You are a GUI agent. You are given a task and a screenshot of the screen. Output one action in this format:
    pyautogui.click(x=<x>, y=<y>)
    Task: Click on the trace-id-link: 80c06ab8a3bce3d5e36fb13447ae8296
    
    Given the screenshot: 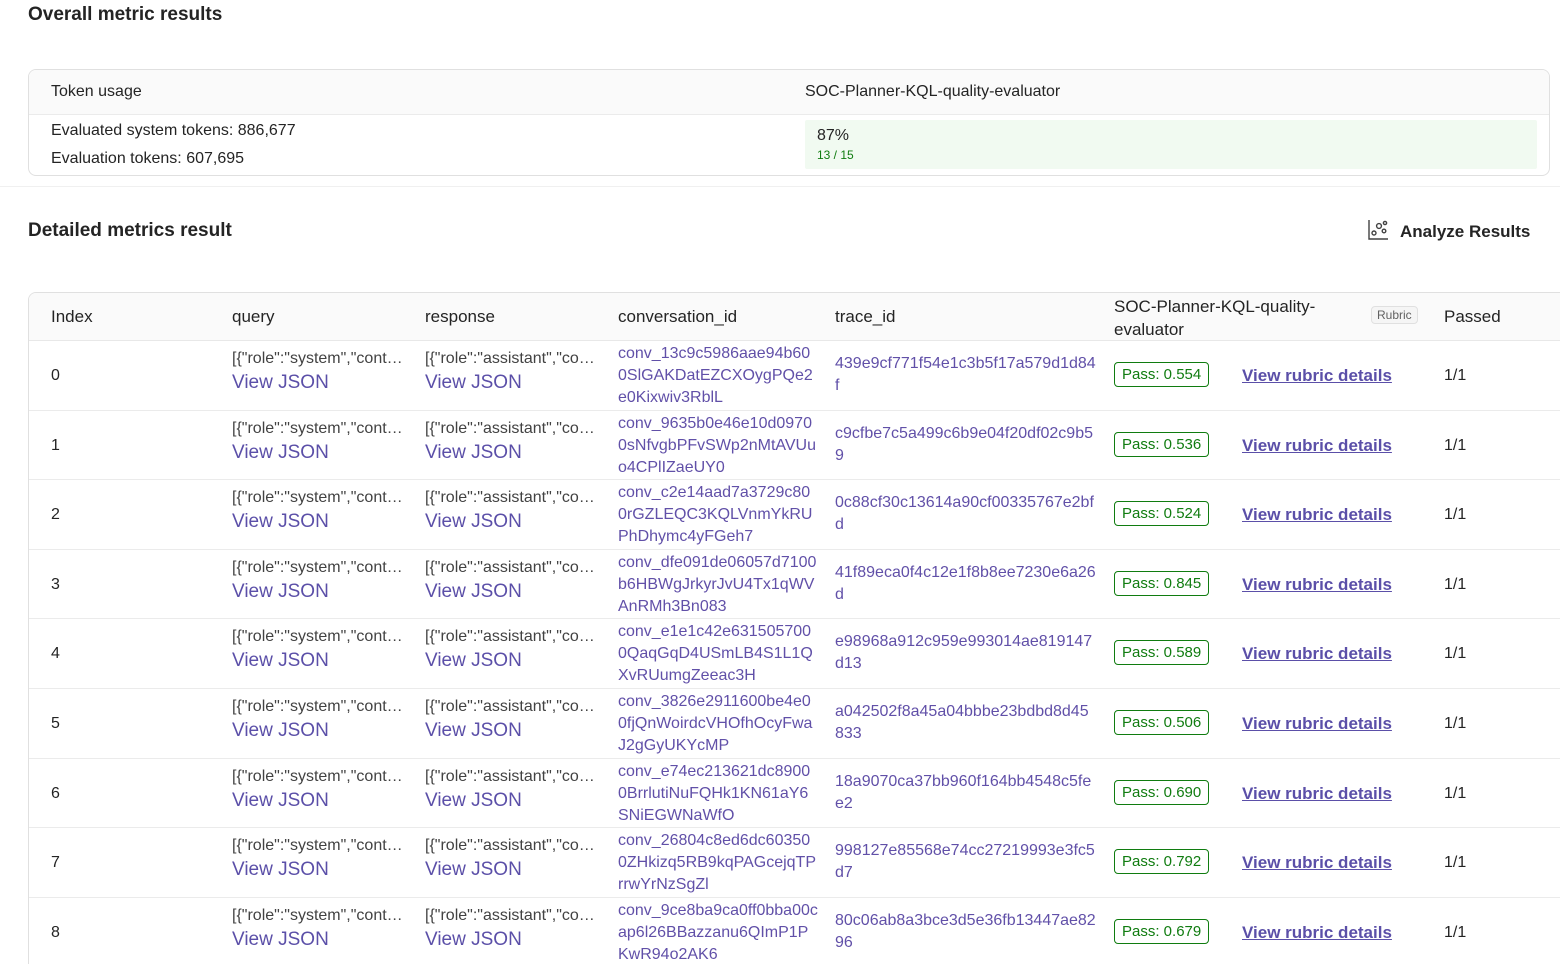 What is the action you would take?
    pyautogui.click(x=966, y=932)
    